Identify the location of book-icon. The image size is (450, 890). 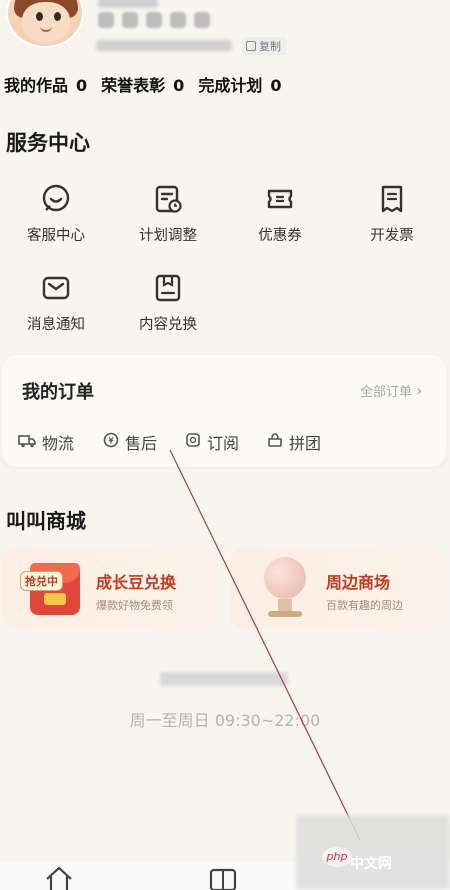
(223, 879).